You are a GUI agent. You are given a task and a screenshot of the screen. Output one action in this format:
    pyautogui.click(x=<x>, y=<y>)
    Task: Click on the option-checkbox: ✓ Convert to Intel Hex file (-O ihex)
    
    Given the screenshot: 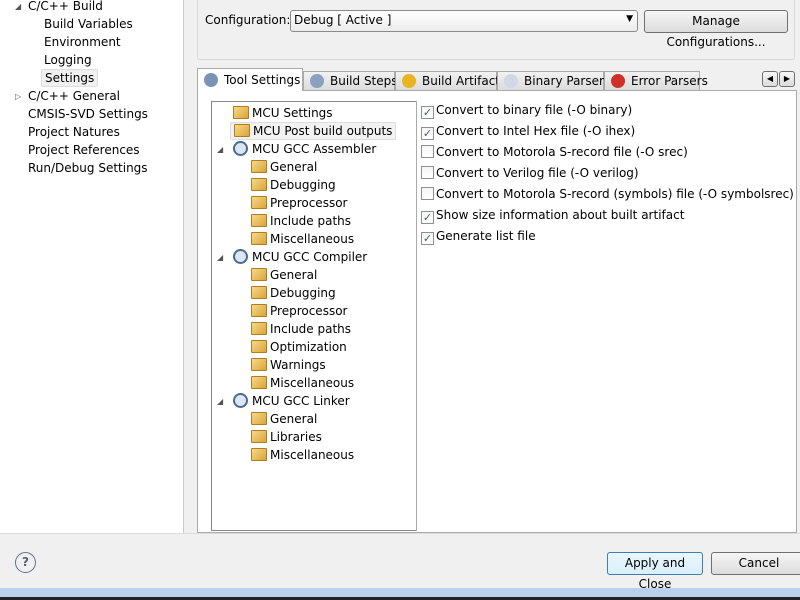 What is the action you would take?
    pyautogui.click(x=528, y=131)
    